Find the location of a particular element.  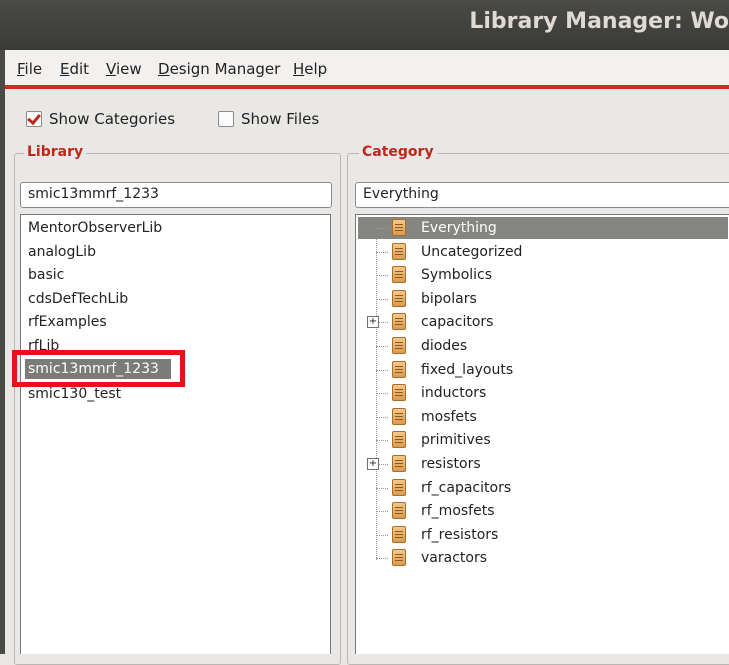

category-tree-item-label: rf_capacitors is located at coordinates (466, 487).